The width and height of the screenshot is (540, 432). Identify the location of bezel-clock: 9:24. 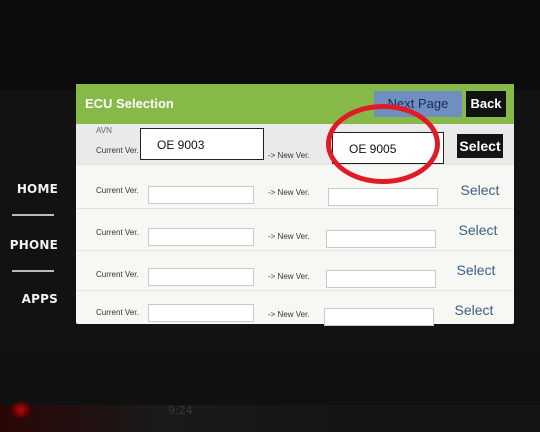
(180, 410).